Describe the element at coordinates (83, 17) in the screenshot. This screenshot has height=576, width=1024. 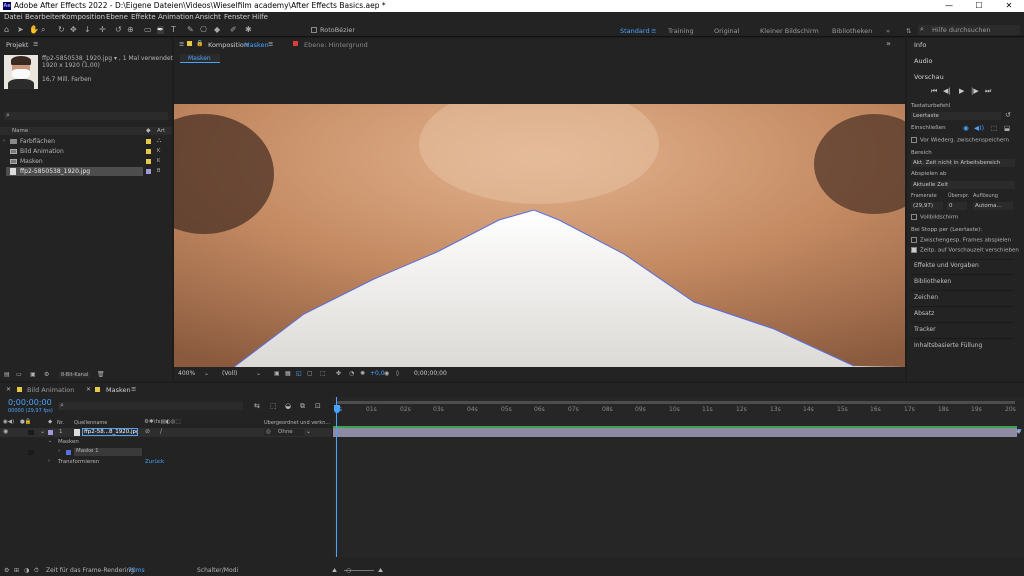
I see `menu-komposition: Komposition` at that location.